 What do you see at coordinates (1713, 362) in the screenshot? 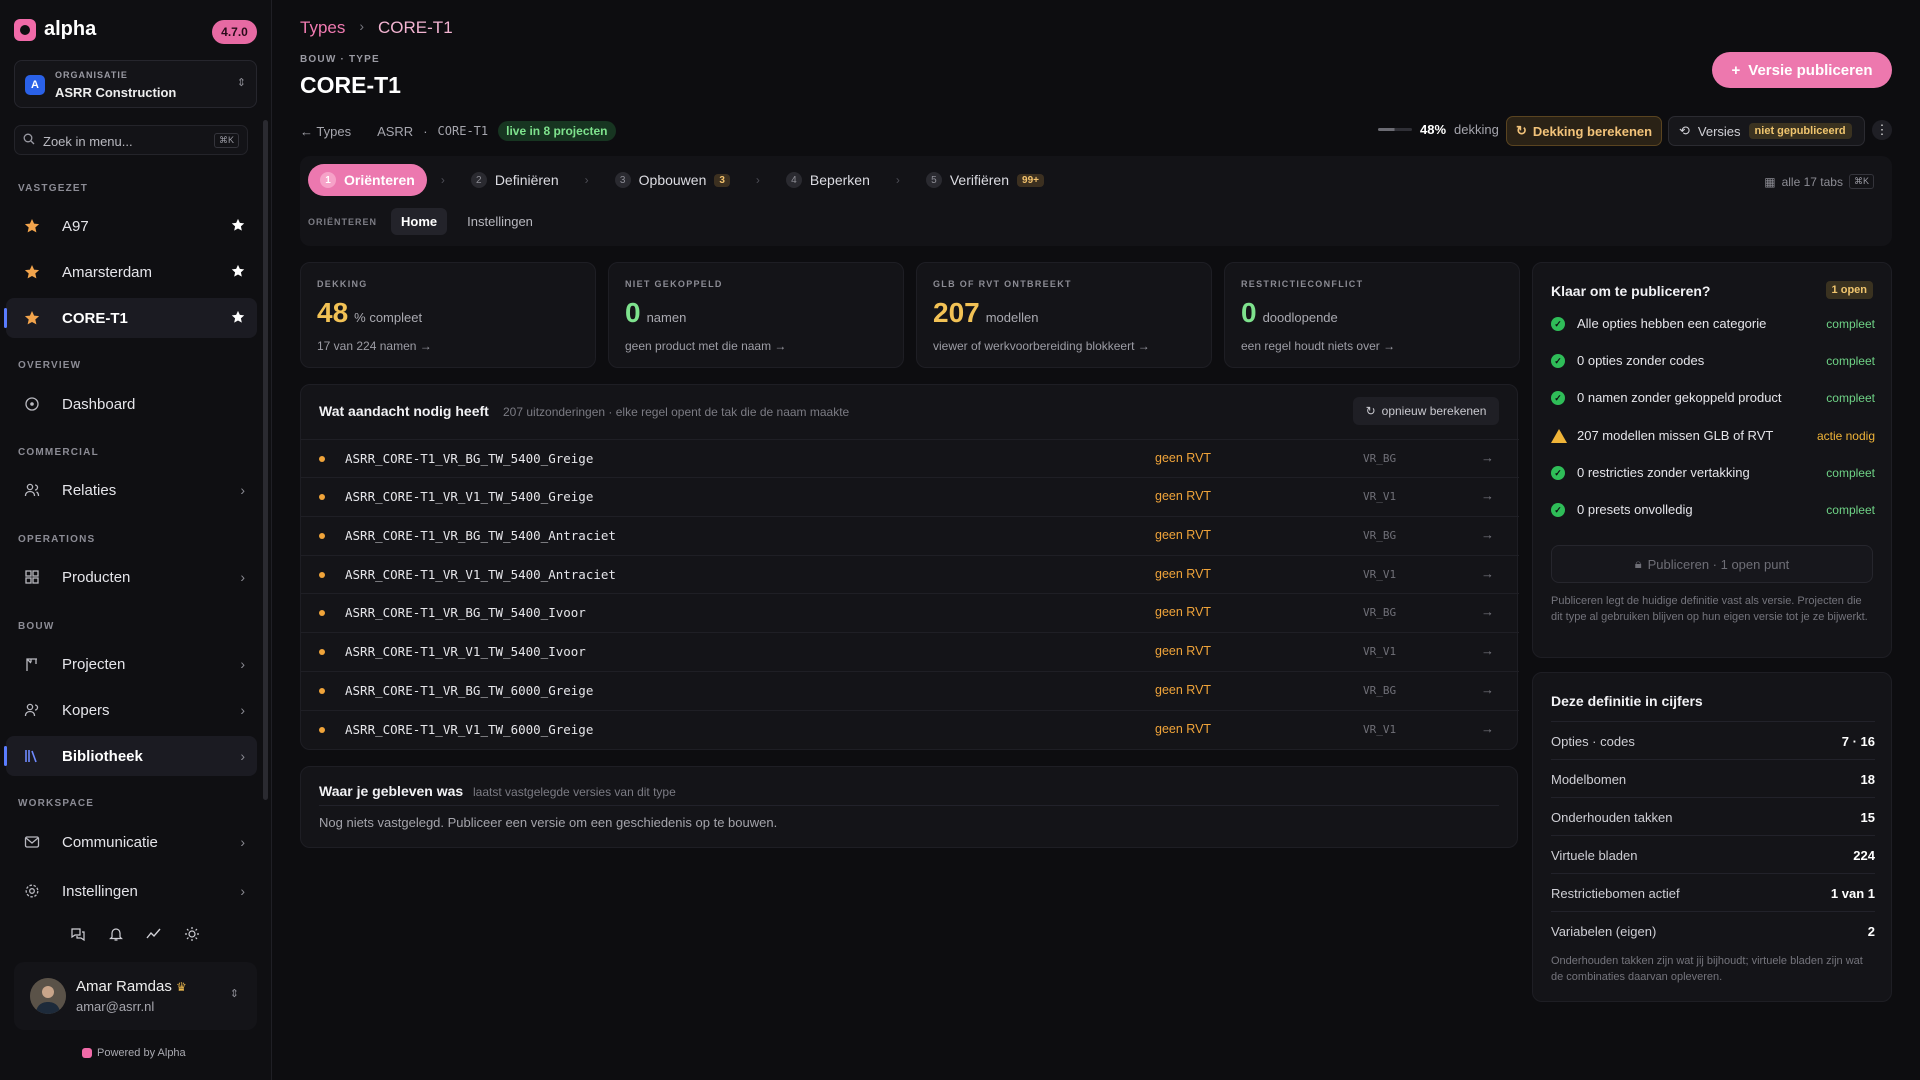
I see `checklist-item: ✓ 0 opties zonder codes compleet` at bounding box center [1713, 362].